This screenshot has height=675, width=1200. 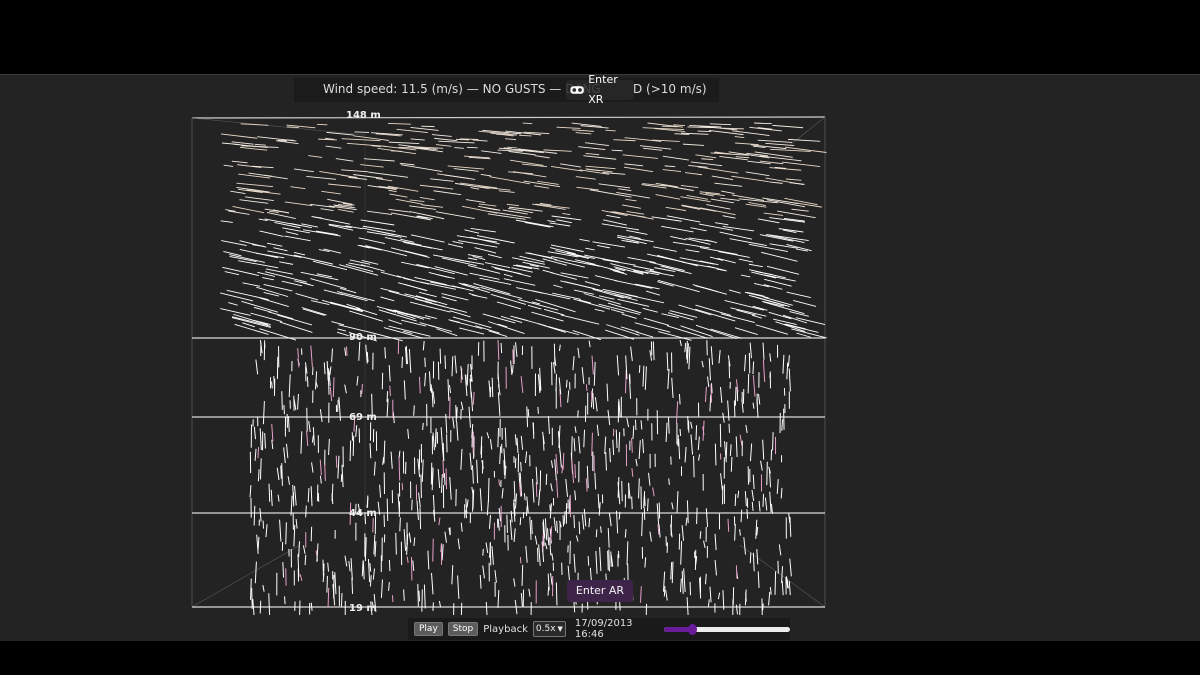 I want to click on timeline-slider-thumb, so click(x=692, y=629).